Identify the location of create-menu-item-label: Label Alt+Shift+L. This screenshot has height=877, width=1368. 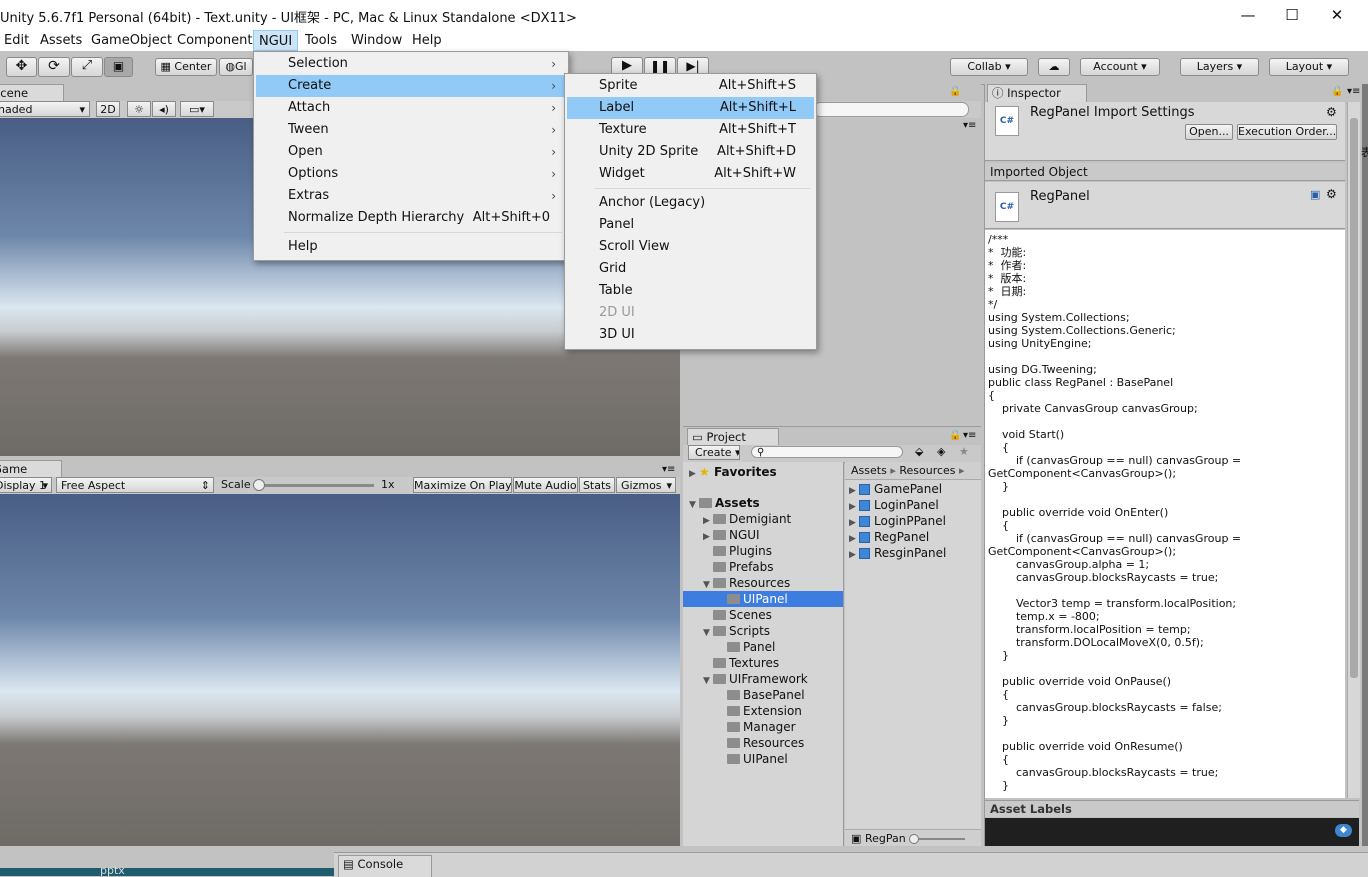
(690, 108).